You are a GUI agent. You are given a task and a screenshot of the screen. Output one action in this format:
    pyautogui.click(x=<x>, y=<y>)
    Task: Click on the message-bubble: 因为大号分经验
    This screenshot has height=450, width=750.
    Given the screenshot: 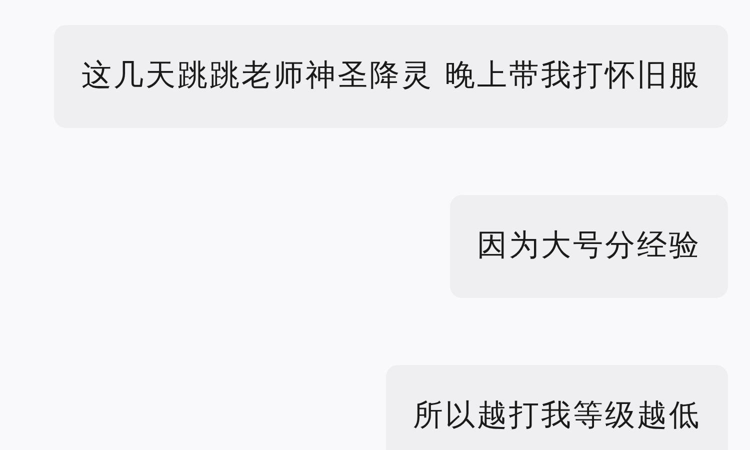 What is the action you would take?
    pyautogui.click(x=589, y=246)
    